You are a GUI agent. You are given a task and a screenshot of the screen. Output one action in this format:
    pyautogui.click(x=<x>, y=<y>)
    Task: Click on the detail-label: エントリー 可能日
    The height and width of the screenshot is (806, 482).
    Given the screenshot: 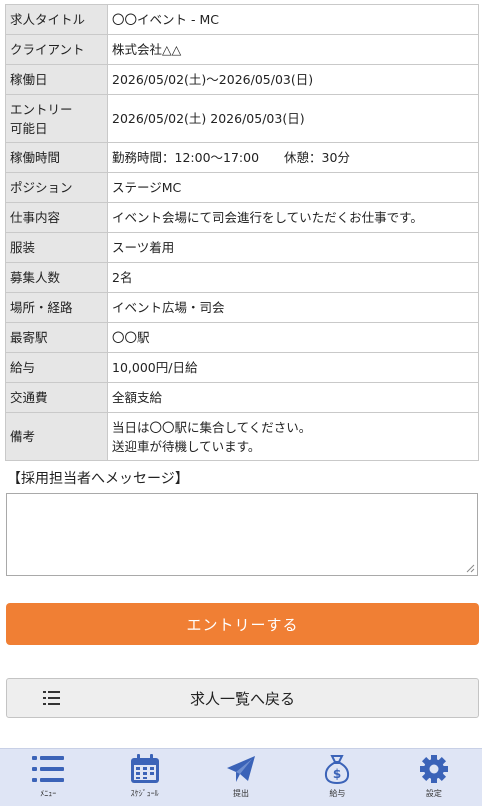 What is the action you would take?
    pyautogui.click(x=56, y=118)
    